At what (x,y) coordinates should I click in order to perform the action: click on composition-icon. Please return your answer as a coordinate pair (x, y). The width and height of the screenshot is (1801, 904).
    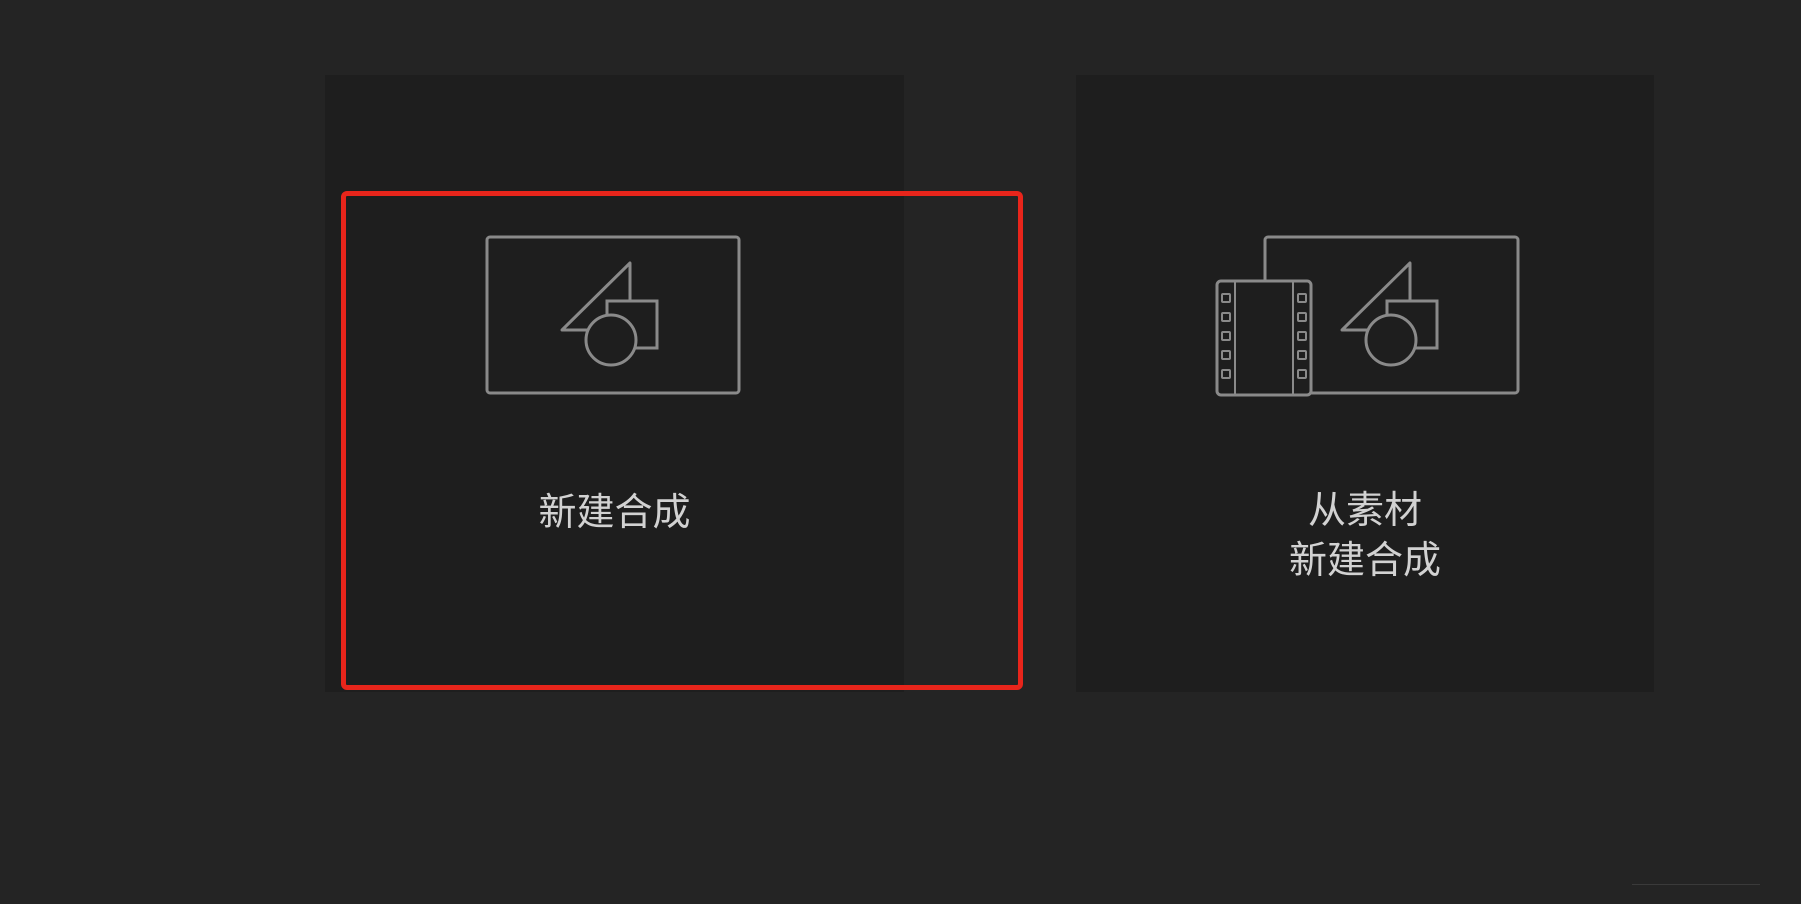
    Looking at the image, I should click on (613, 315).